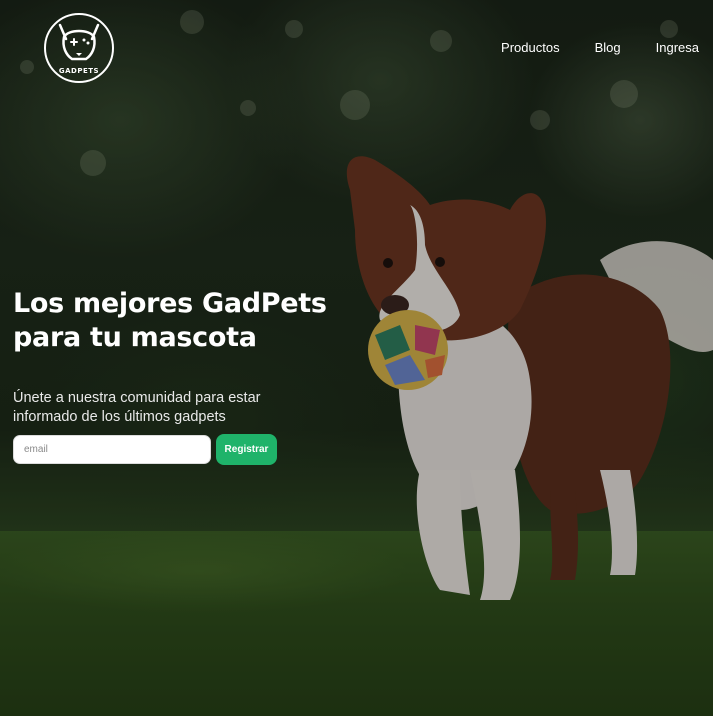 The width and height of the screenshot is (713, 716). What do you see at coordinates (135, 337) in the screenshot?
I see `hero-title-line2: para tu mascota` at bounding box center [135, 337].